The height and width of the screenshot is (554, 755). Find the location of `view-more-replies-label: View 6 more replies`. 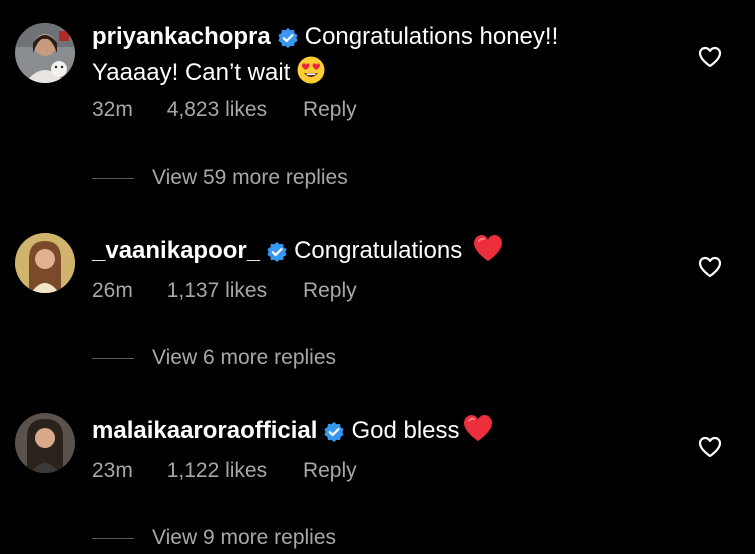

view-more-replies-label: View 6 more replies is located at coordinates (244, 357).